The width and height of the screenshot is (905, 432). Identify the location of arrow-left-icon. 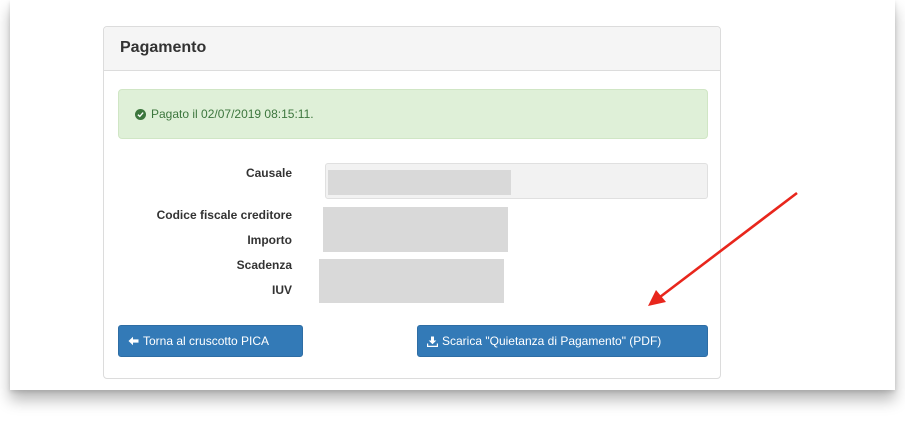
(133, 341).